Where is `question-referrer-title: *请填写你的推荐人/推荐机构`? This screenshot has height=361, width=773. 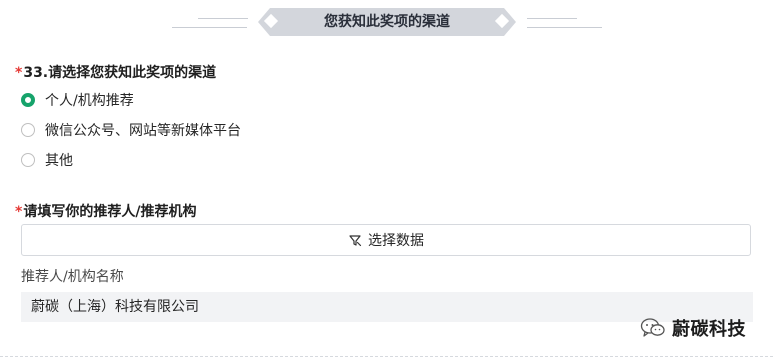
question-referrer-title: *请填写你的推荐人/推荐机构 is located at coordinates (105, 211).